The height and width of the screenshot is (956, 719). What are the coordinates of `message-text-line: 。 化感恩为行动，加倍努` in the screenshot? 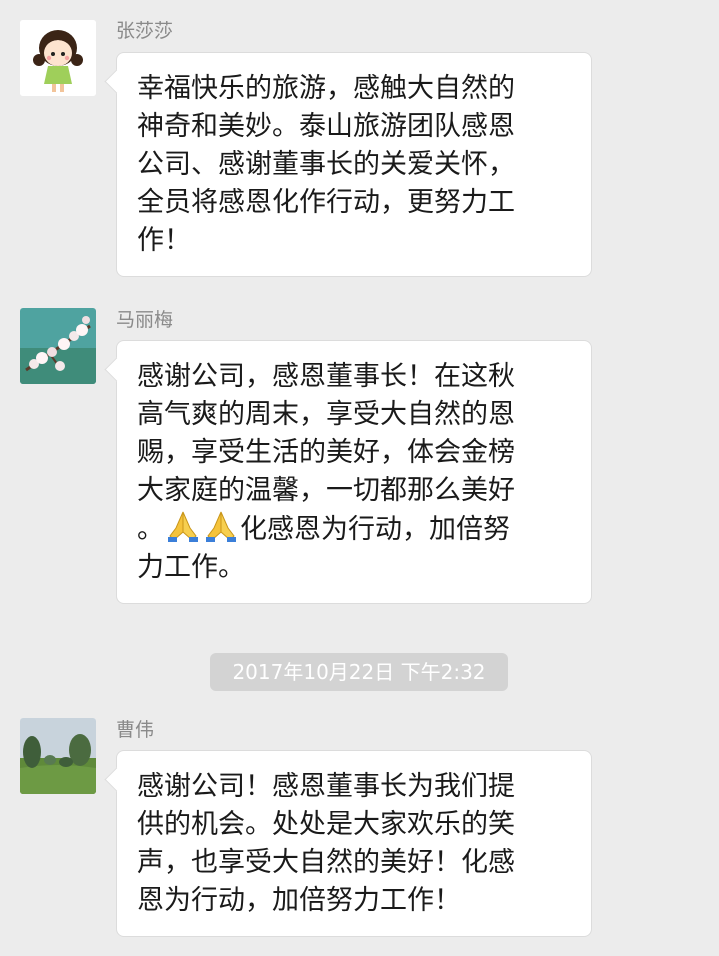 It's located at (355, 529).